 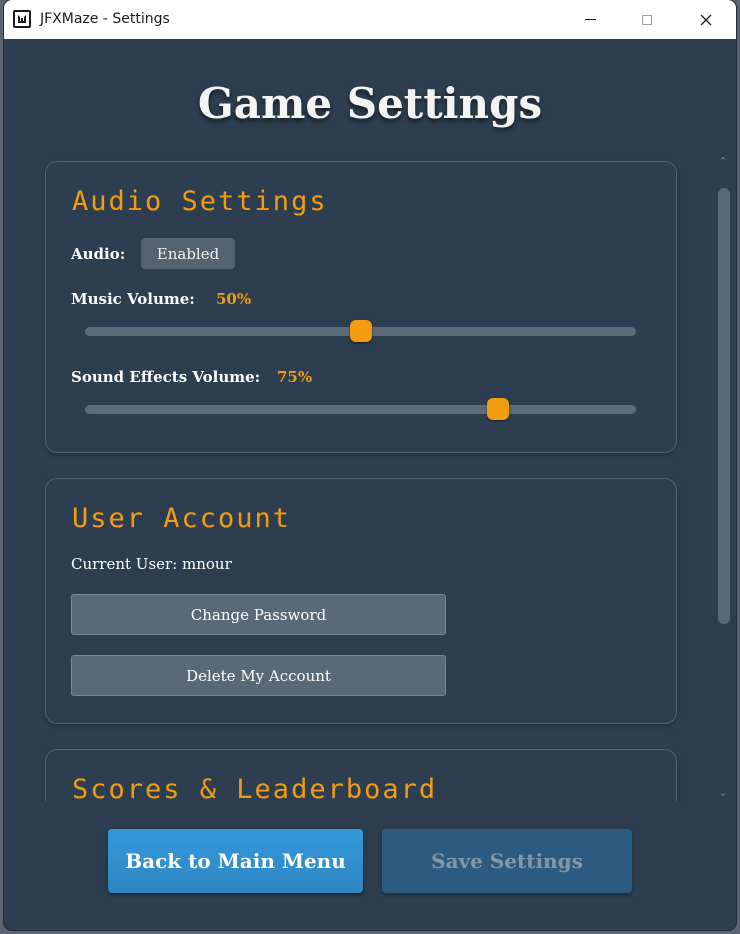 I want to click on title-bar: JFXMaze - Settings, so click(x=370, y=19).